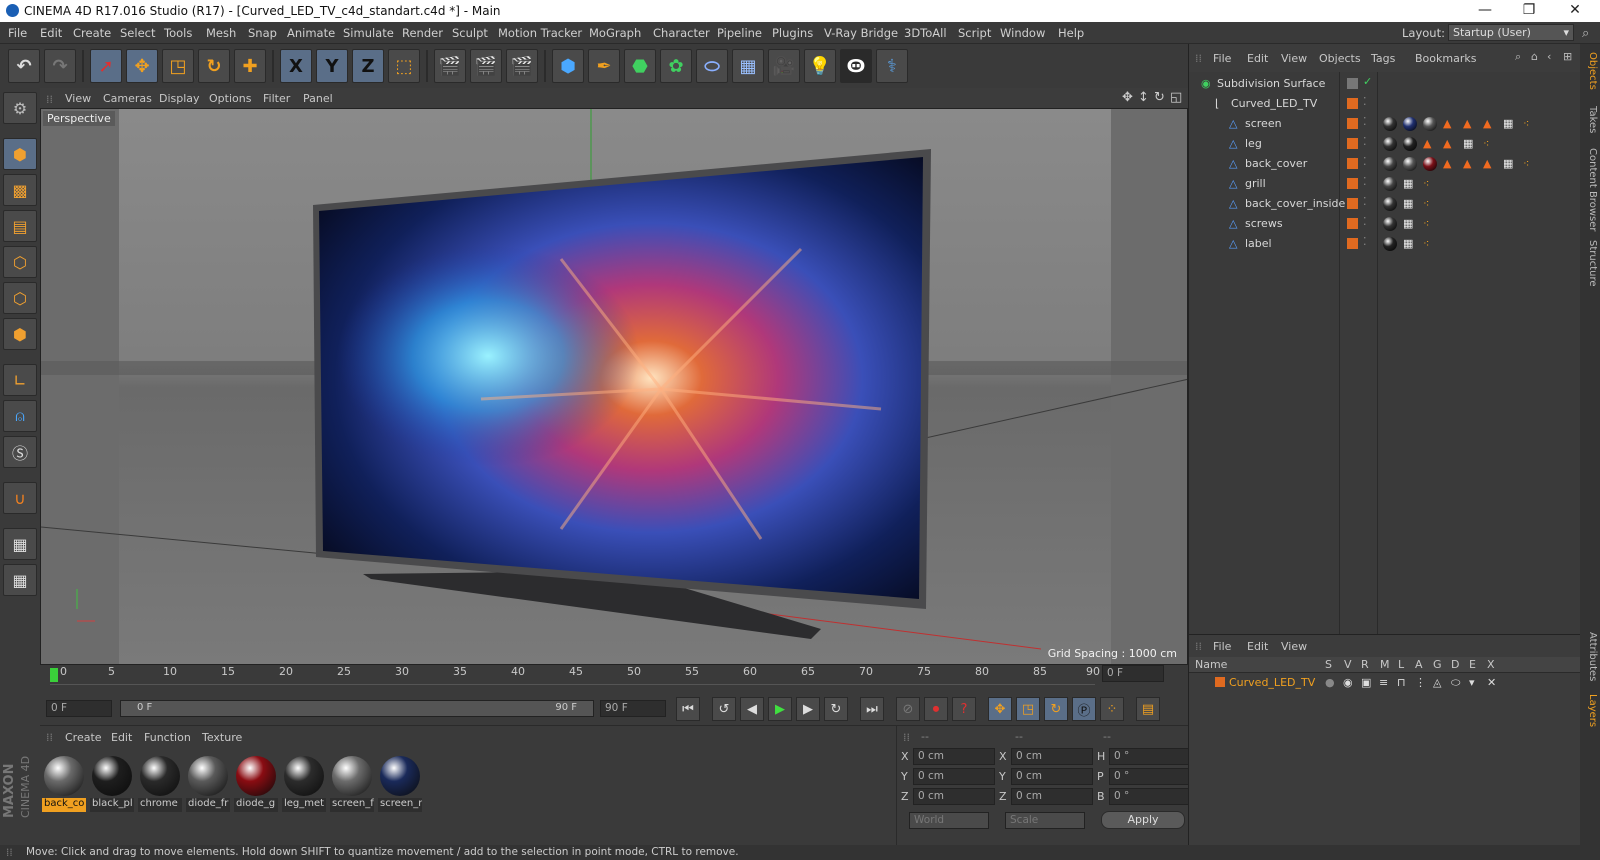 This screenshot has height=860, width=1600. I want to click on menu-help: Help, so click(1071, 33).